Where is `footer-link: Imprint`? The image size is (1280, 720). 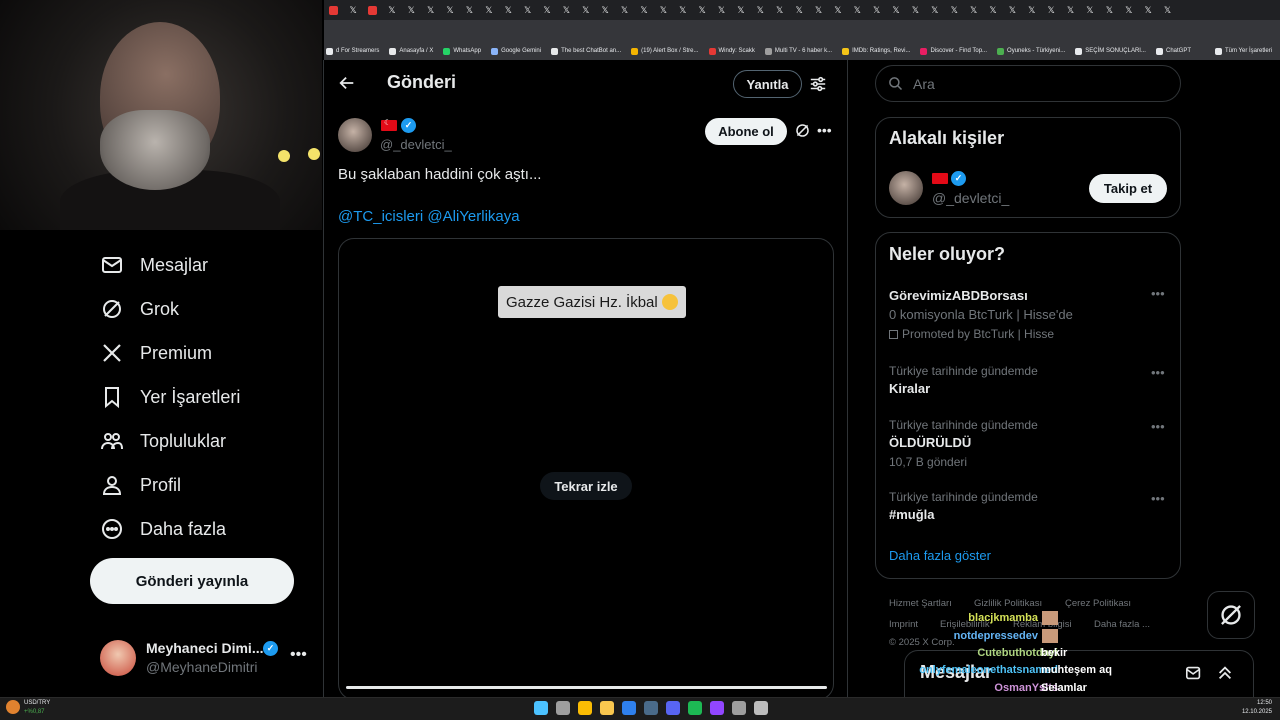 footer-link: Imprint is located at coordinates (903, 624).